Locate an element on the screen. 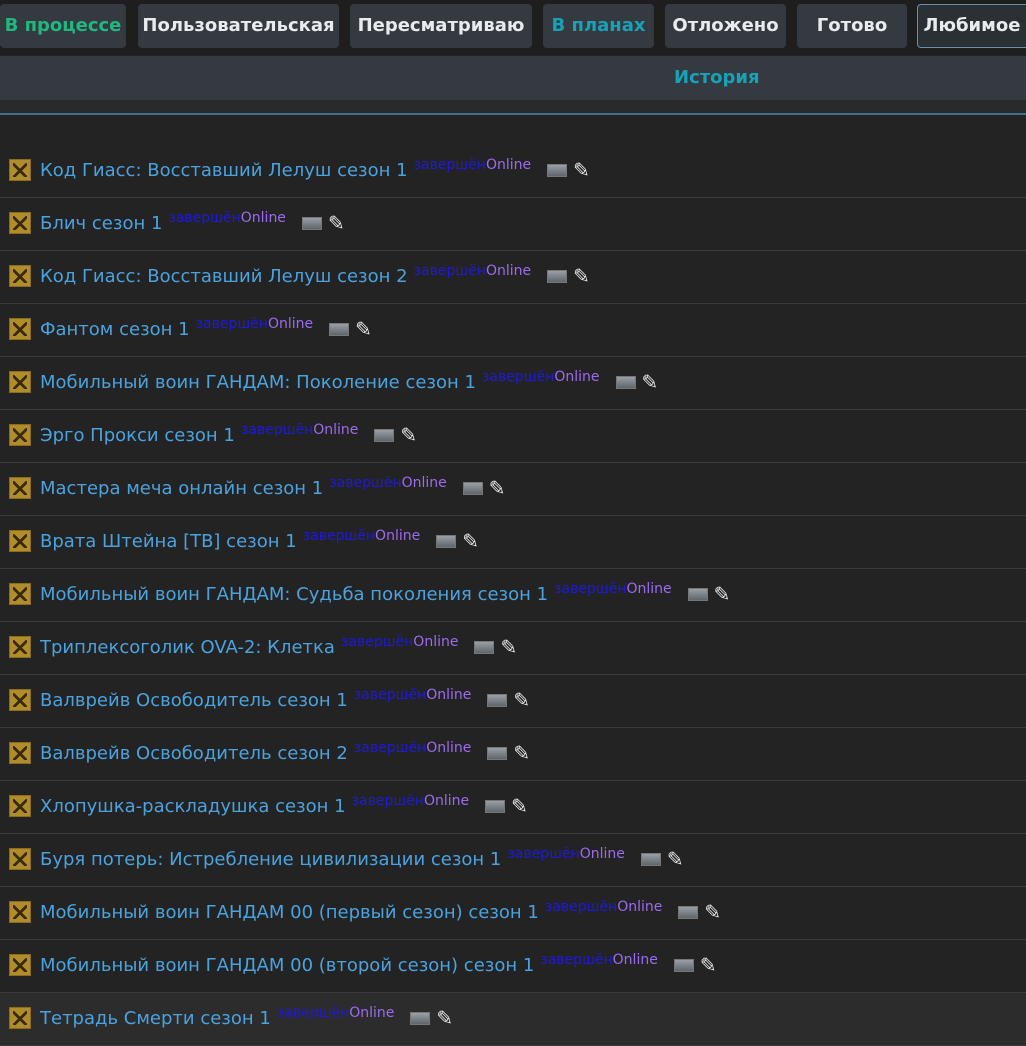 This screenshot has height=1046, width=1026. history-tab-bar: История is located at coordinates (513, 78).